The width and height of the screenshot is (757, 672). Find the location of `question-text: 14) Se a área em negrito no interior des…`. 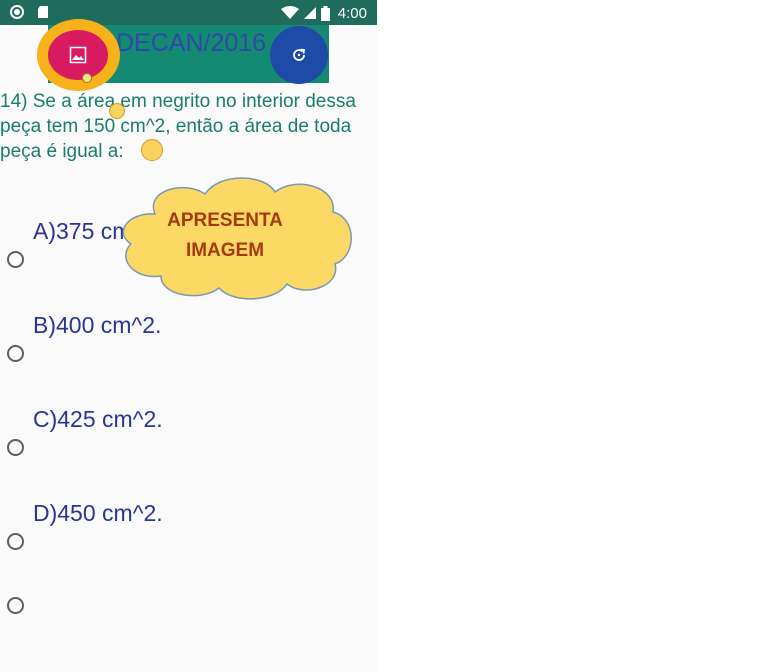

question-text: 14) Se a área em negrito no interior des… is located at coordinates (178, 126).